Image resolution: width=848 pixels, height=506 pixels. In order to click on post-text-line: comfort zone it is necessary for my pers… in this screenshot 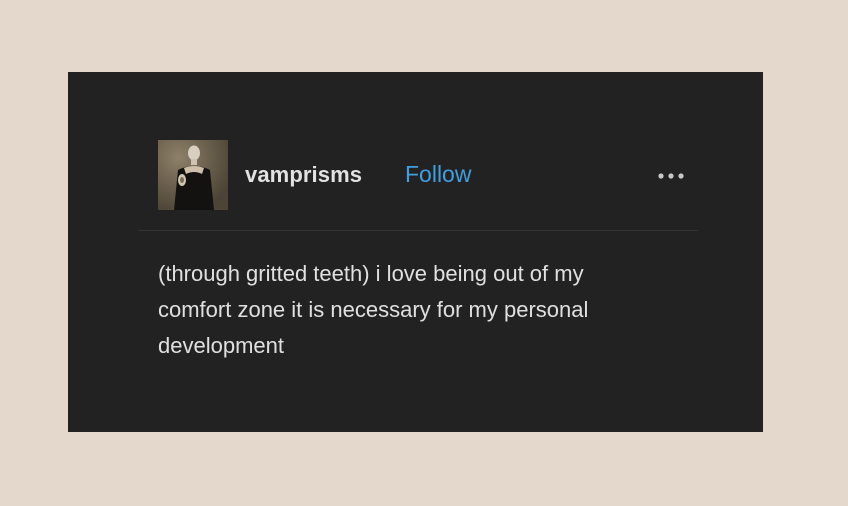, I will do `click(373, 309)`.